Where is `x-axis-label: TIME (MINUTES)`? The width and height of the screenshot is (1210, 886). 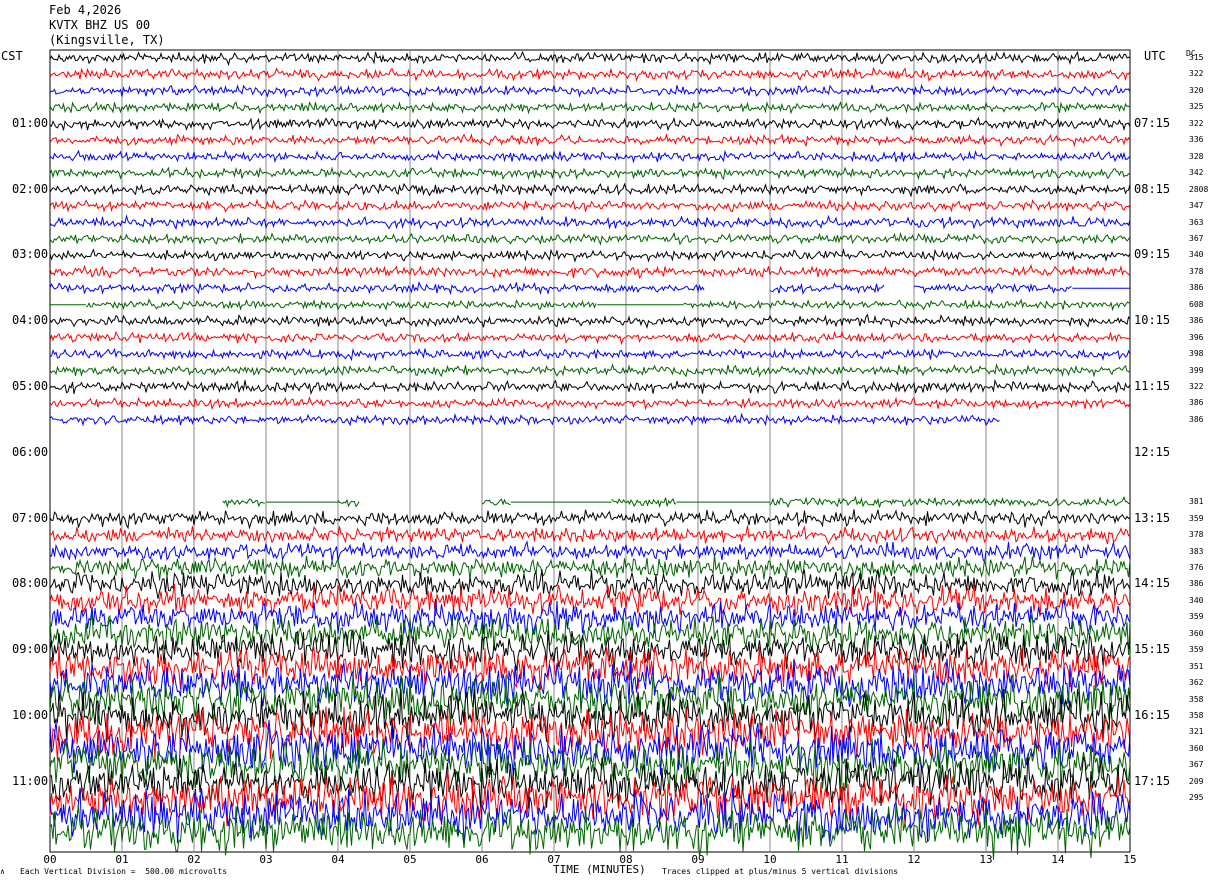 x-axis-label: TIME (MINUTES) is located at coordinates (599, 869).